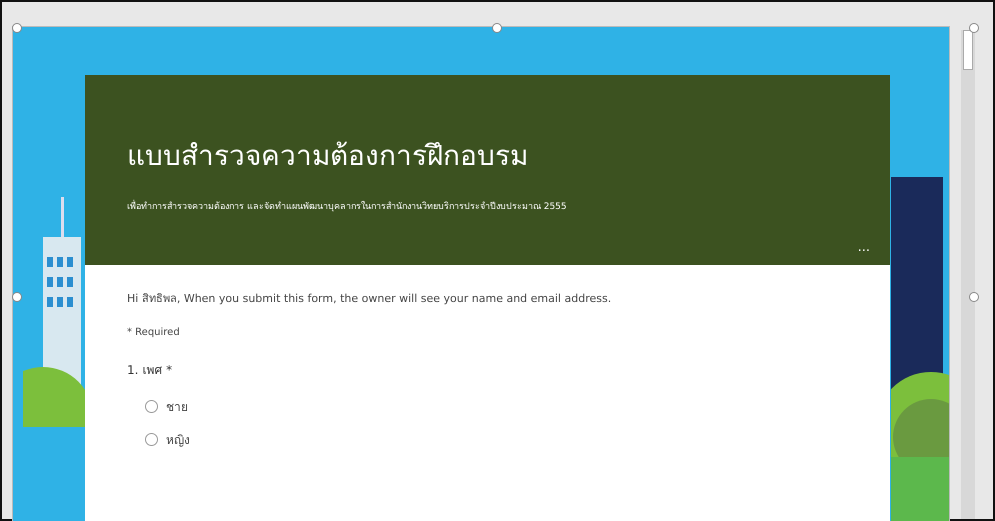  I want to click on required-note: * Required, so click(154, 332).